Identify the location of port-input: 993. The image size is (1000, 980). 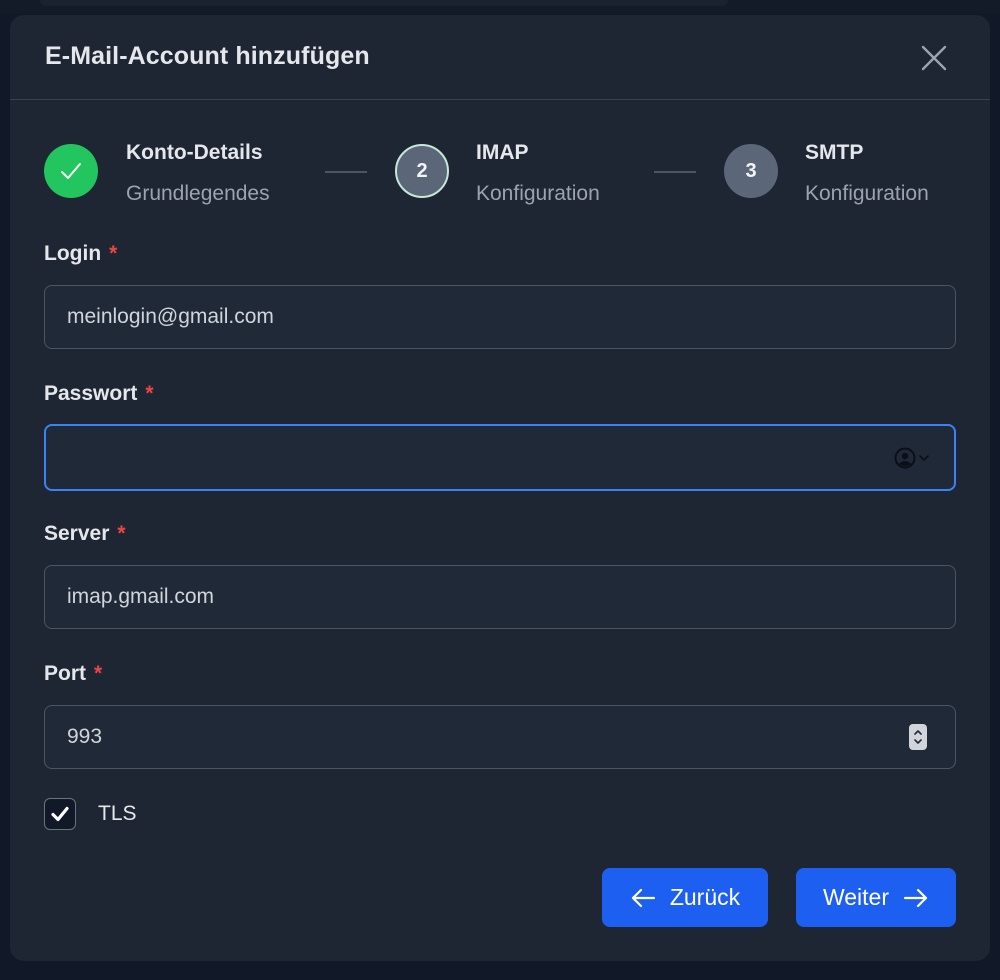
(500, 737).